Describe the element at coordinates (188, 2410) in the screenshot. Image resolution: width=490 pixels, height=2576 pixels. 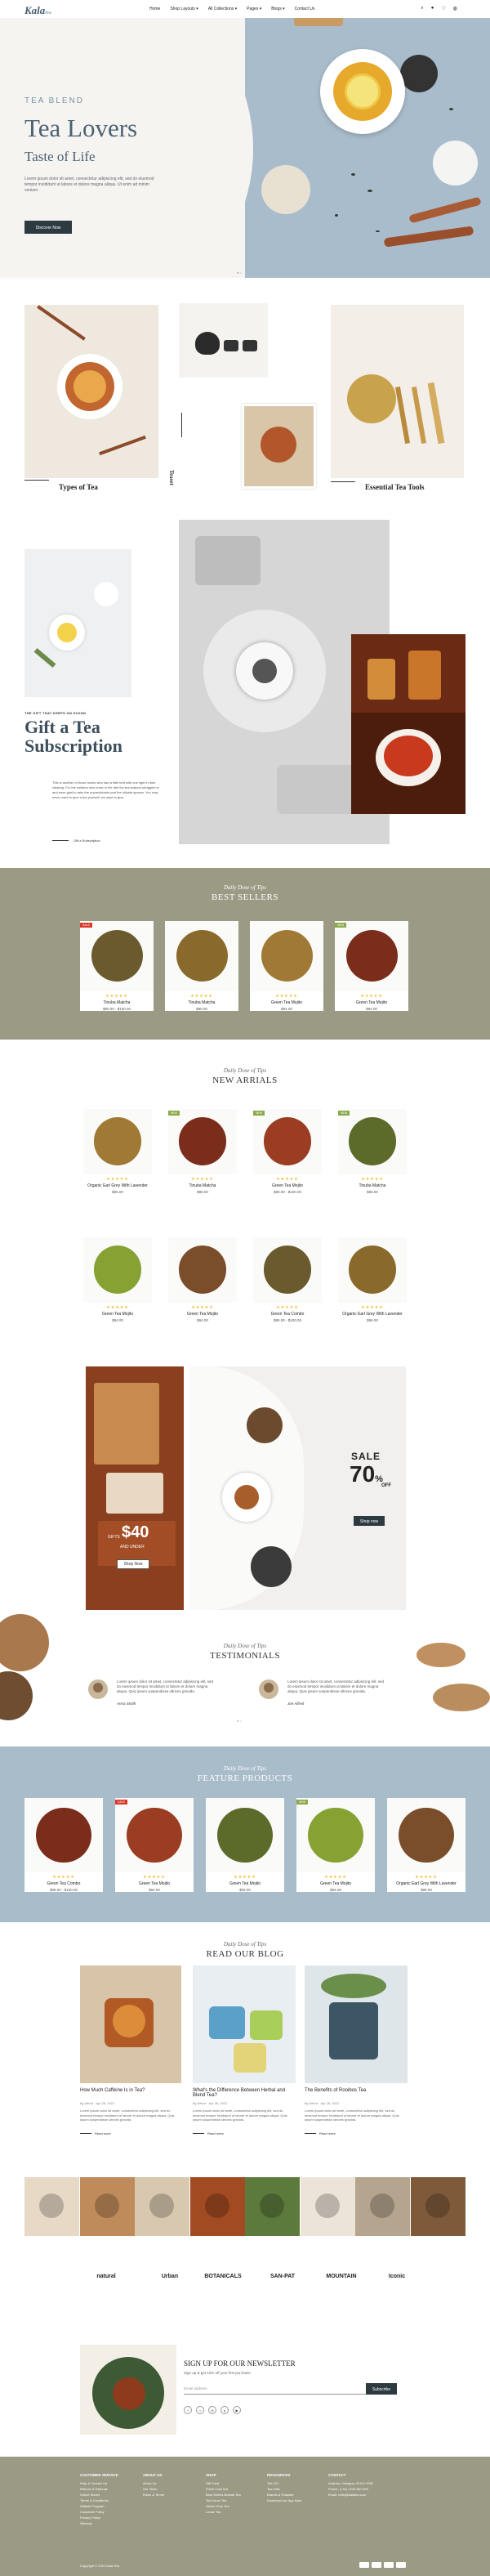
I see `facebook-icon: f` at that location.